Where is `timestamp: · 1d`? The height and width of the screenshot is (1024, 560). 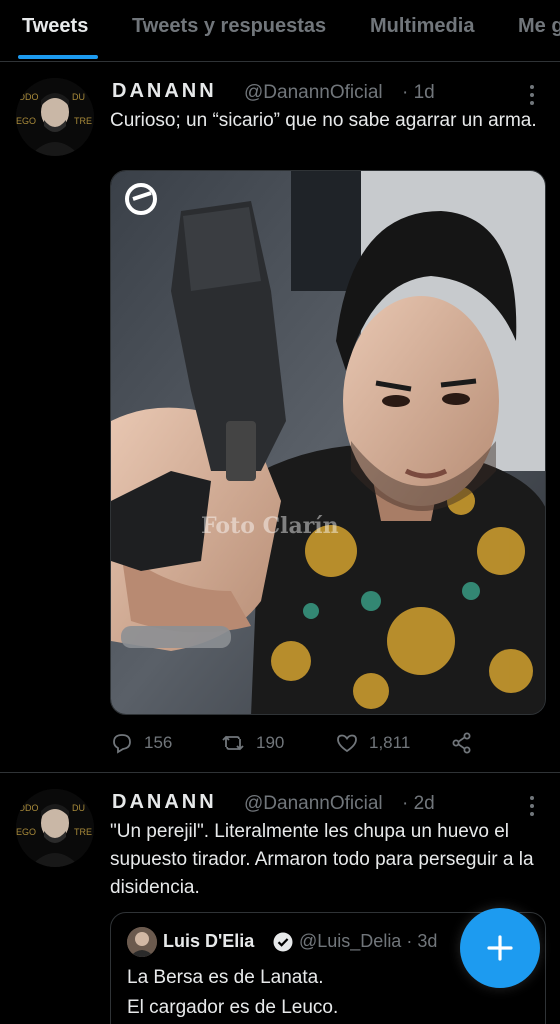
timestamp: · 1d is located at coordinates (418, 93).